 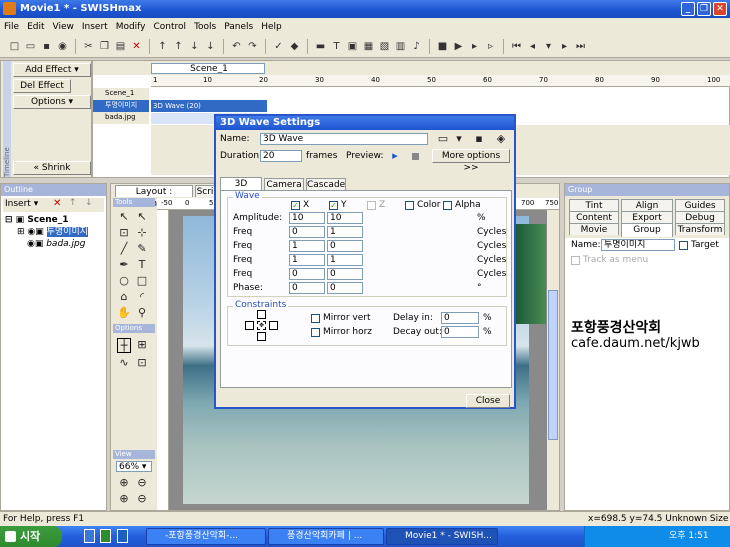 What do you see at coordinates (142, 482) in the screenshot?
I see `zoom-out-icon: ⊖` at bounding box center [142, 482].